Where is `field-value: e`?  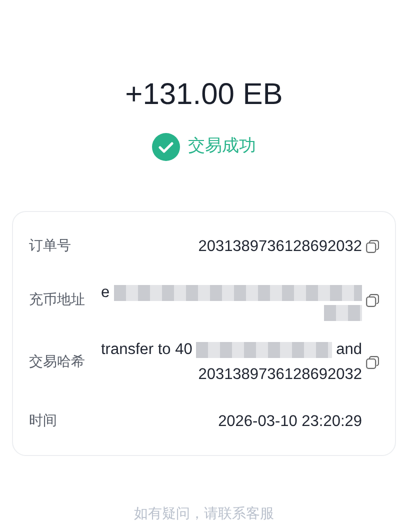
field-value: e is located at coordinates (105, 293).